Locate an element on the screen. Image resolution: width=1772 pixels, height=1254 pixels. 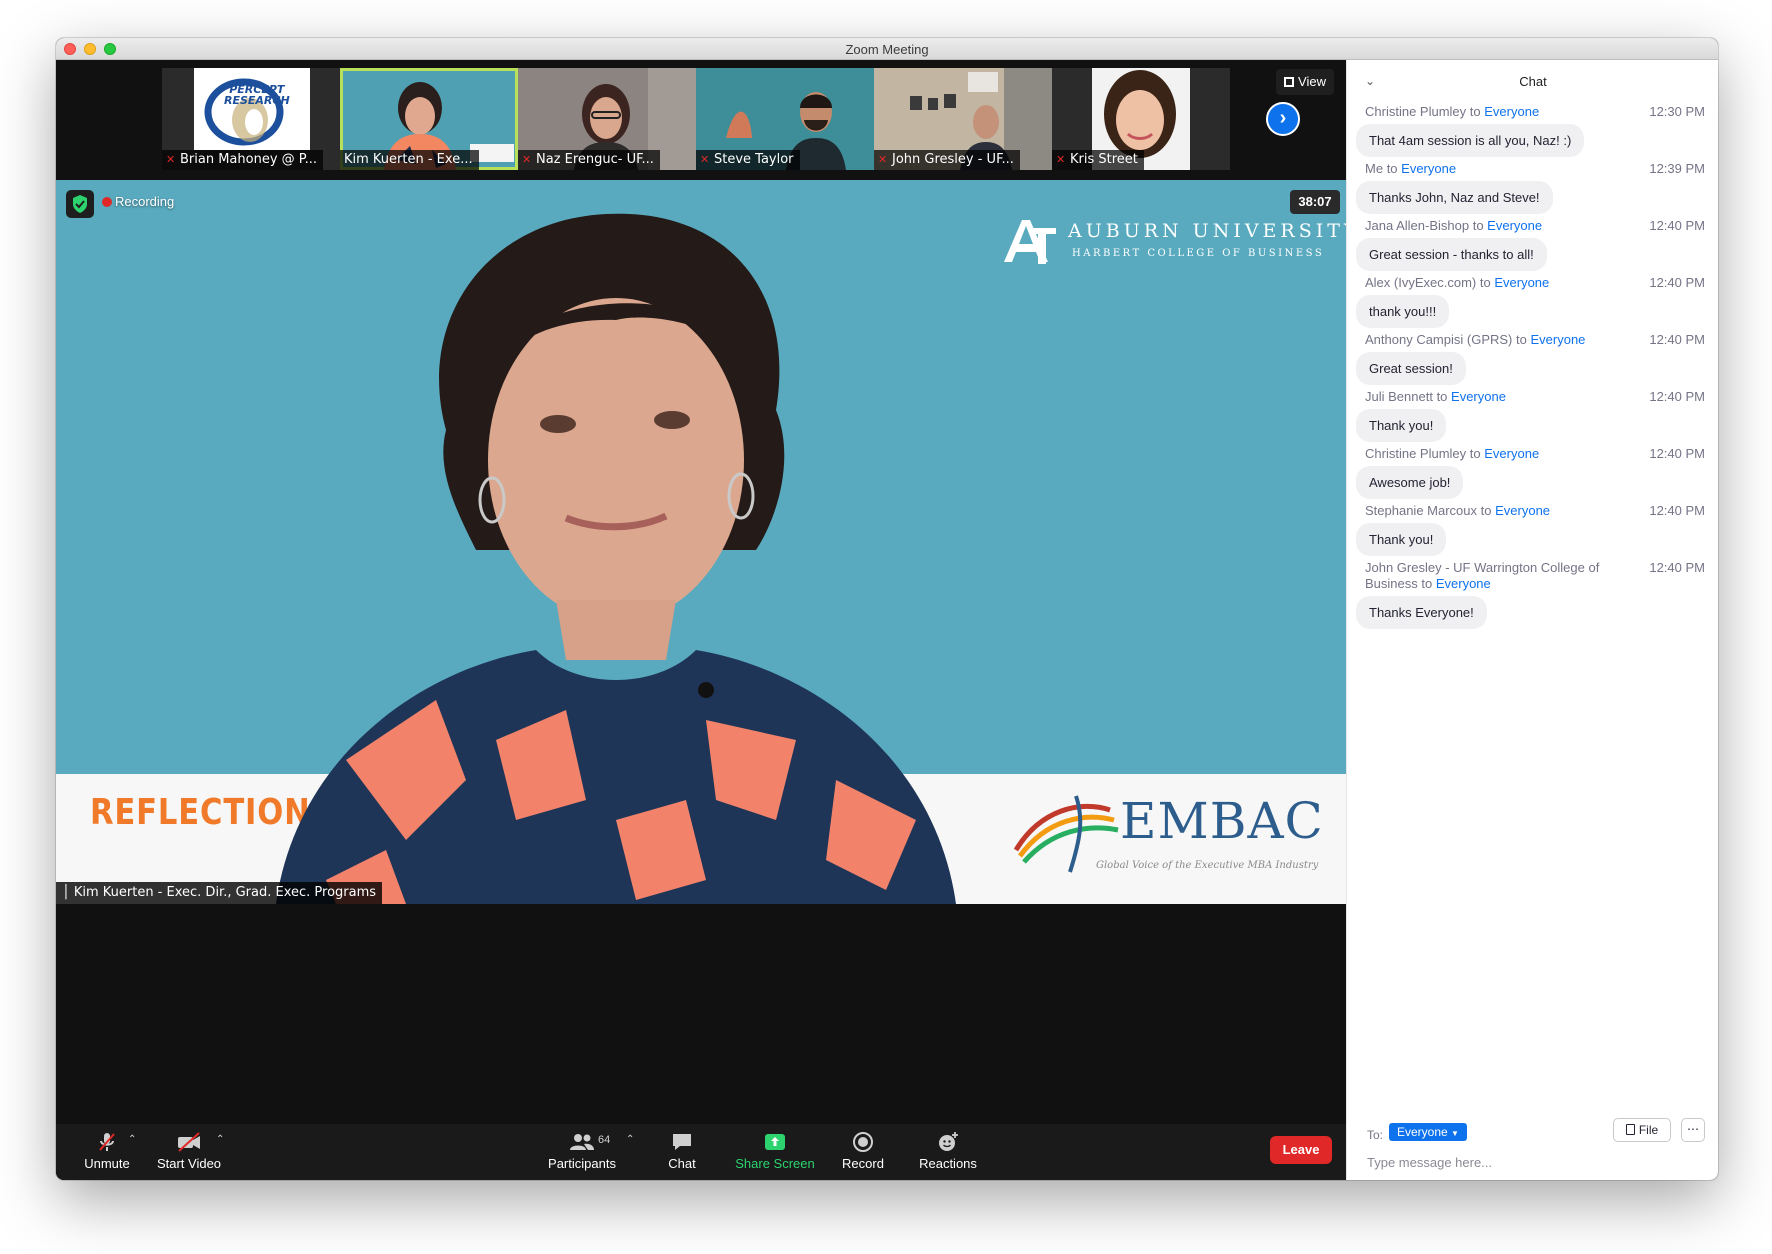
message-bubble: Great session - thanks to all! is located at coordinates (1451, 254).